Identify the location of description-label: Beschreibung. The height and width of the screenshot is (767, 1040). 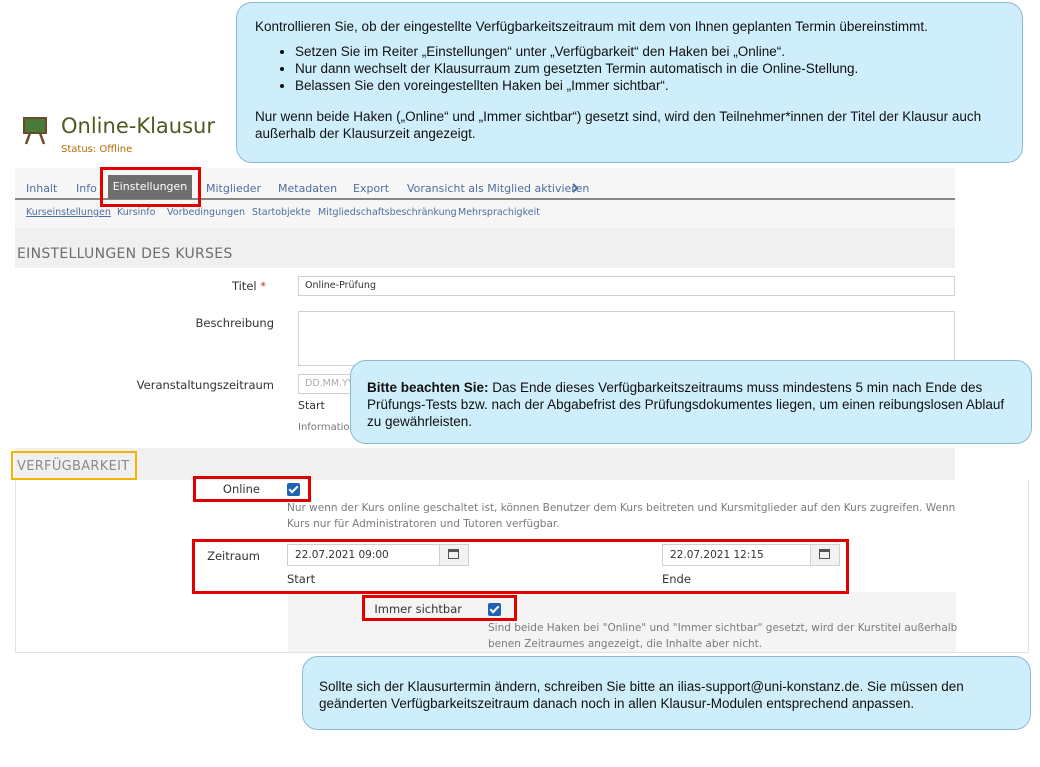
(235, 323).